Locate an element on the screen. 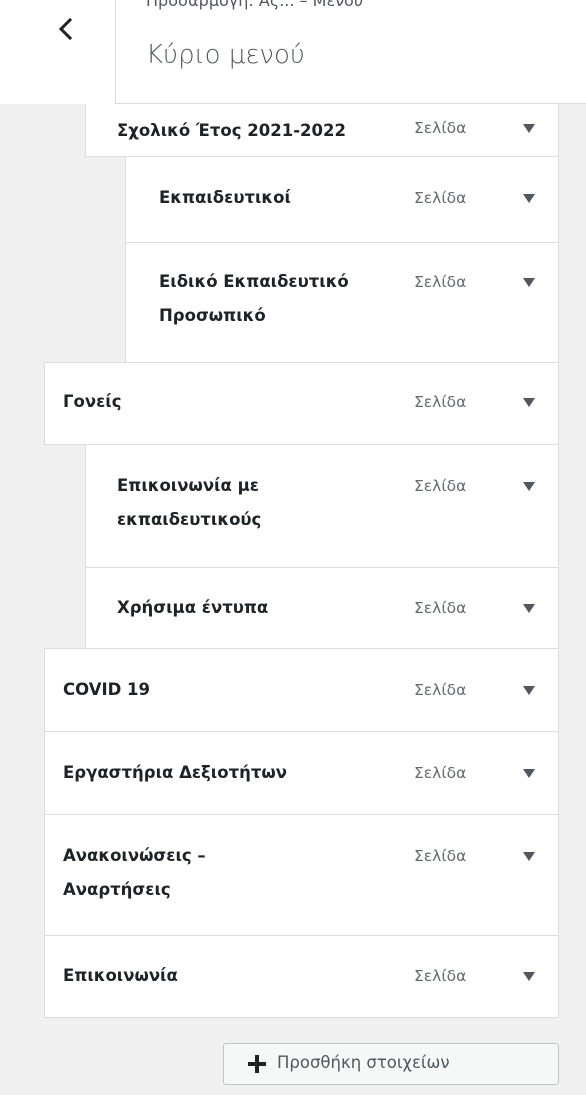 The image size is (586, 1095). chevron-left-icon is located at coordinates (65, 29).